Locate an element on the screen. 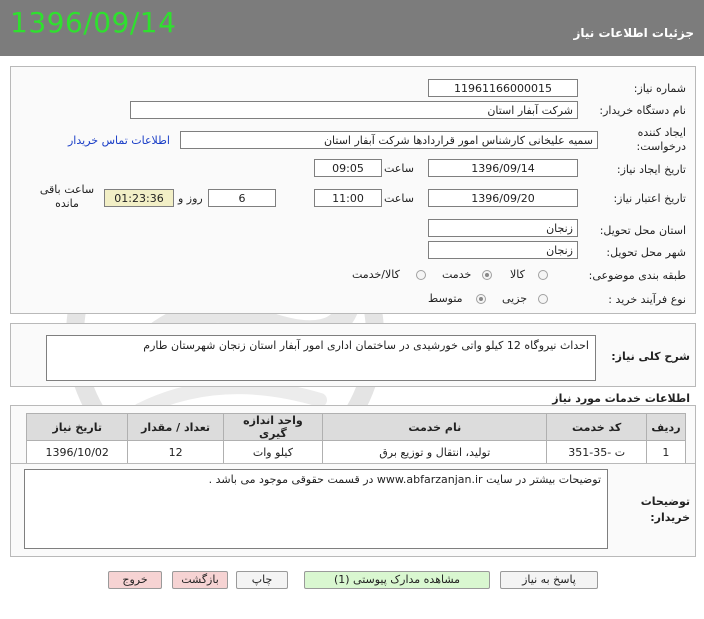 The width and height of the screenshot is (704, 619). need-number-field: 1196116600001​5 is located at coordinates (503, 88).